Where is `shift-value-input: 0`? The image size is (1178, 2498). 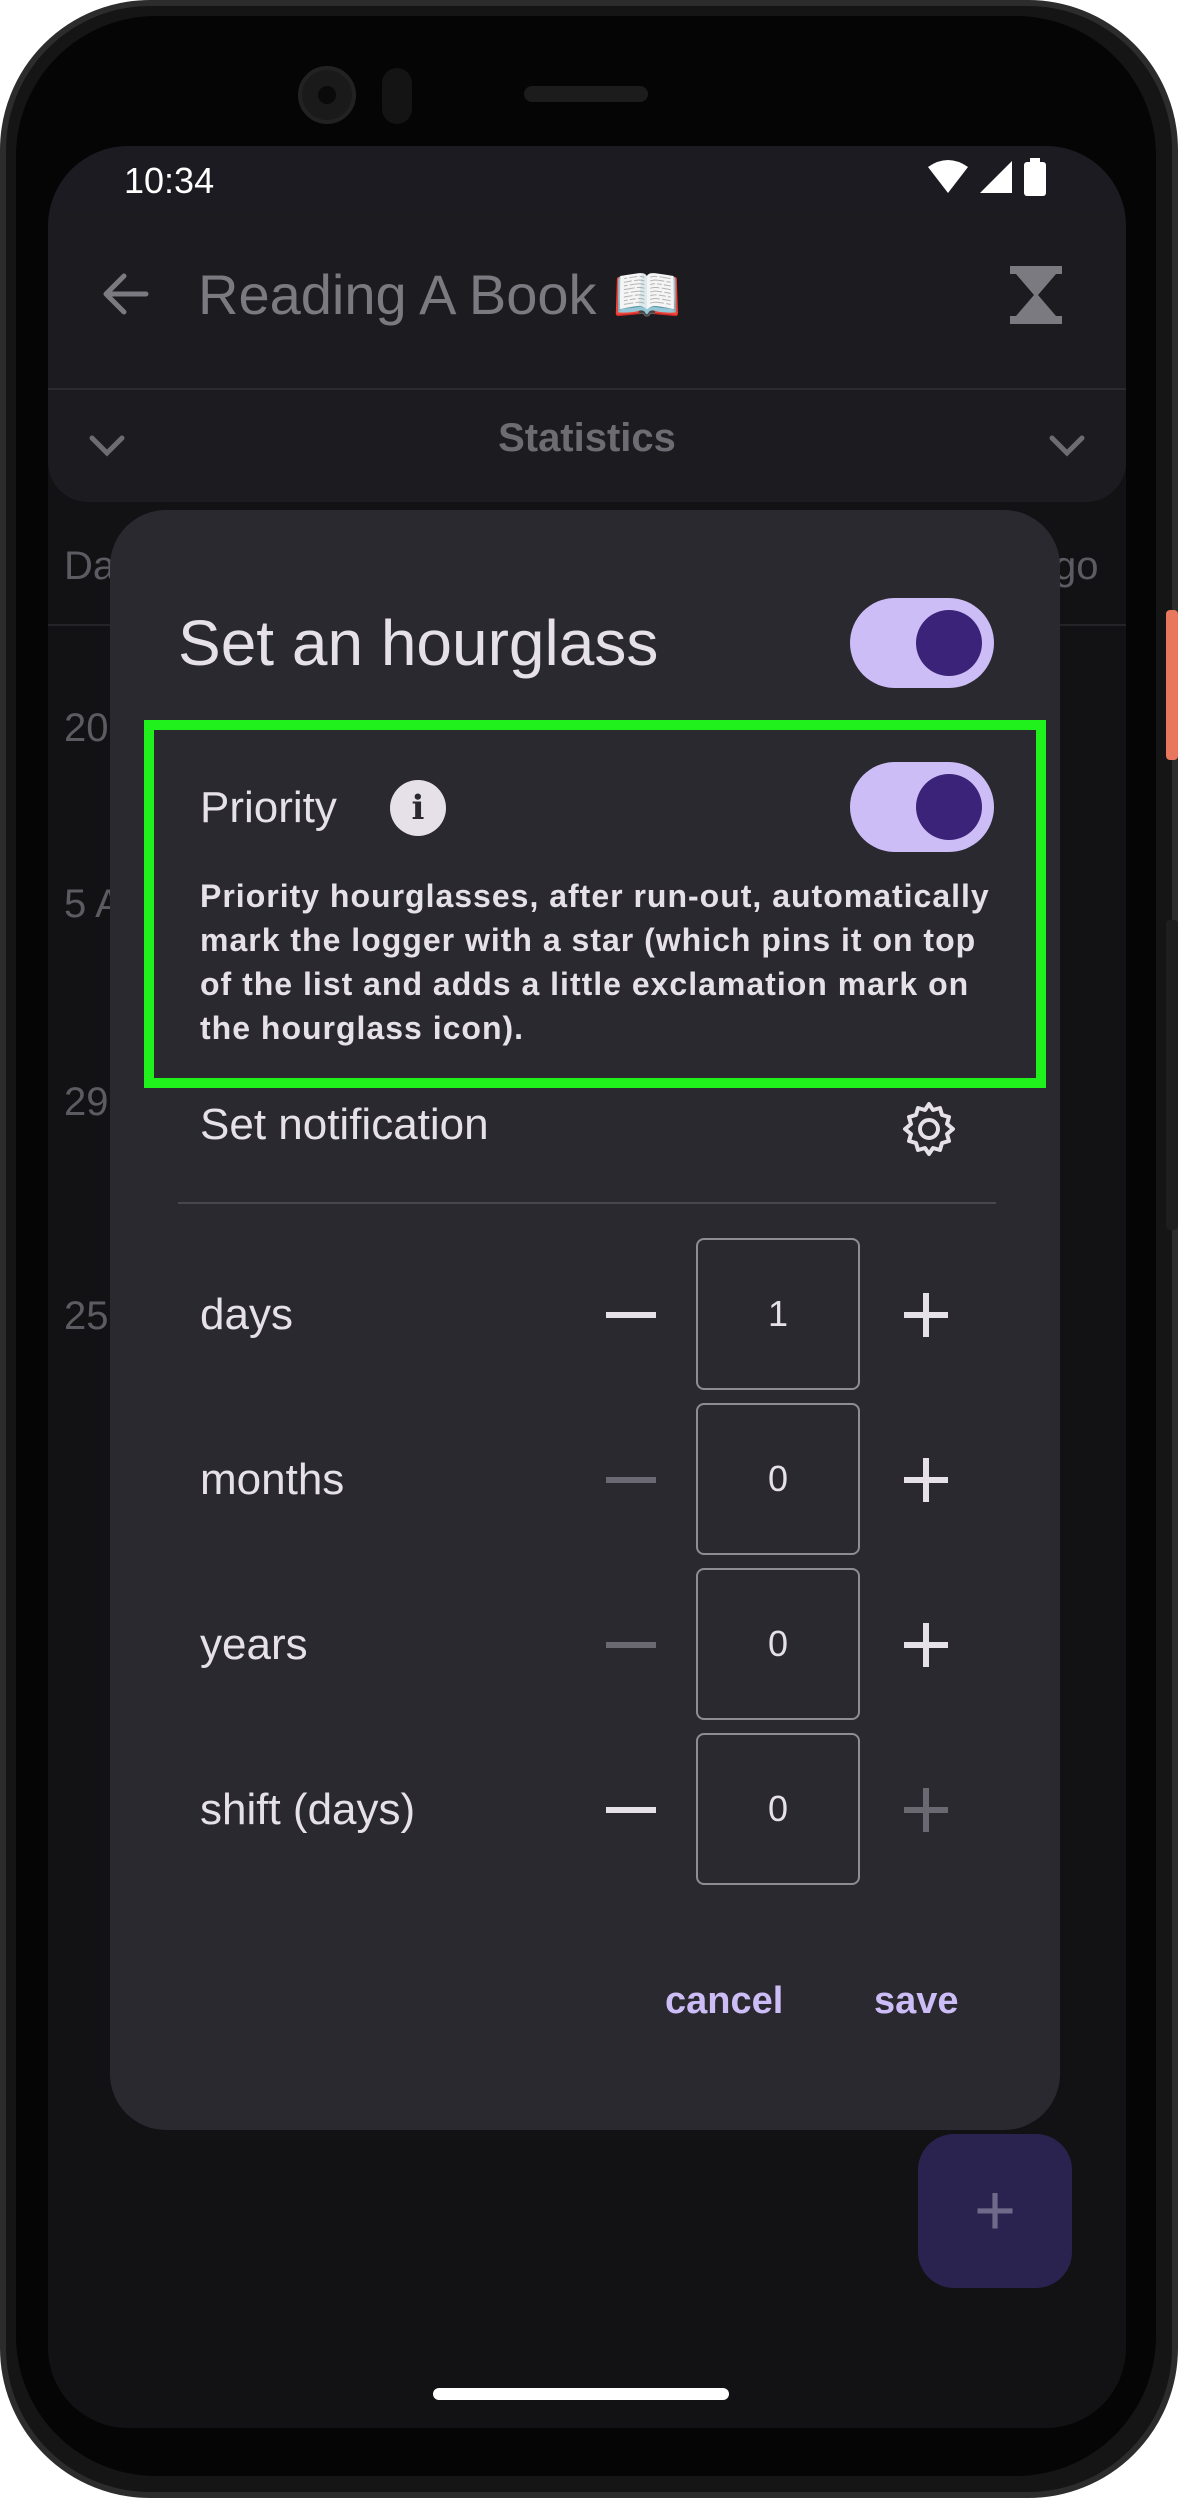 shift-value-input: 0 is located at coordinates (778, 1809).